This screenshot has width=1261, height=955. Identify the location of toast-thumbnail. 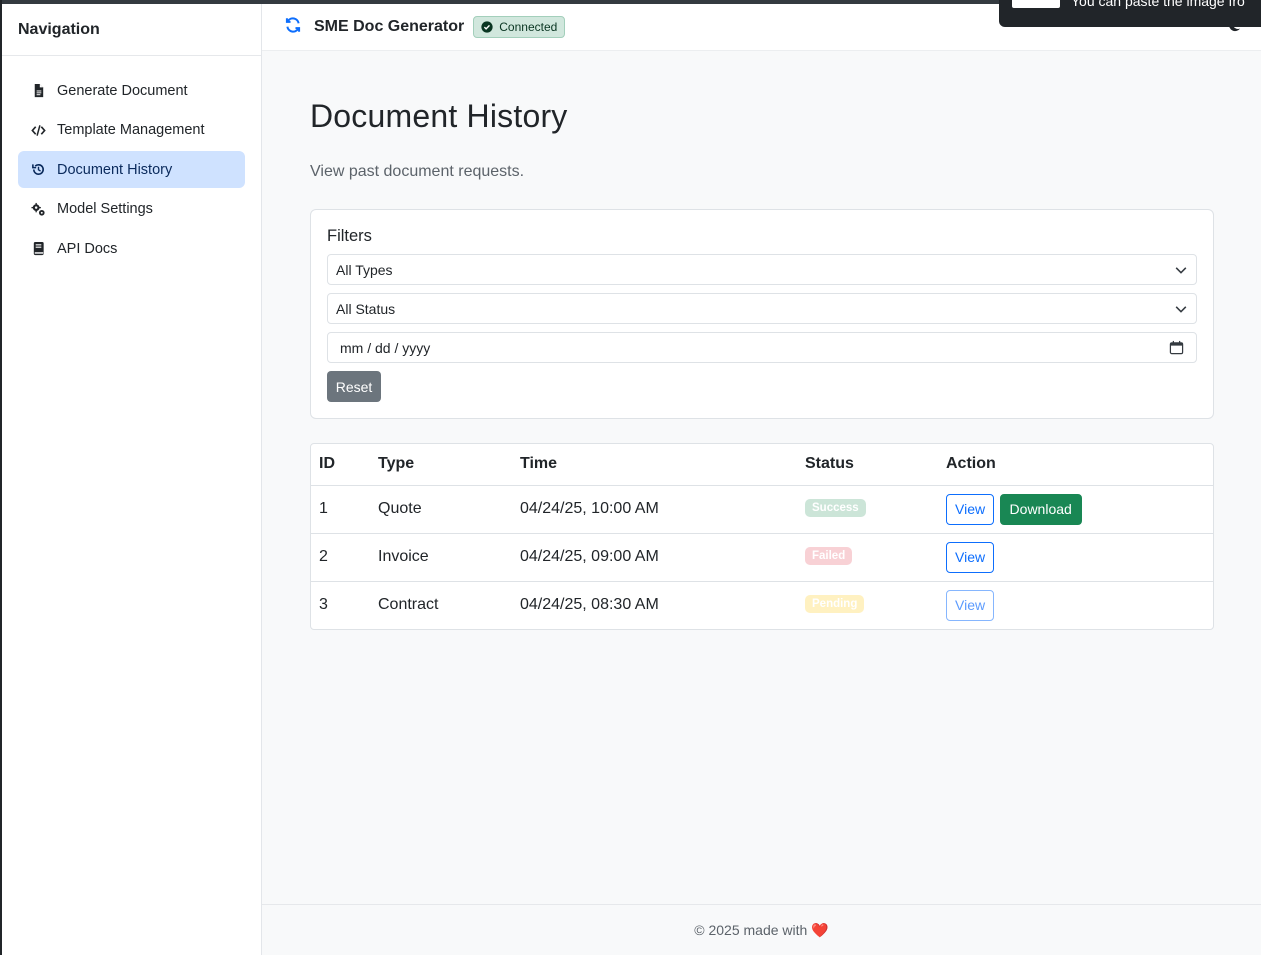
(1036, 4).